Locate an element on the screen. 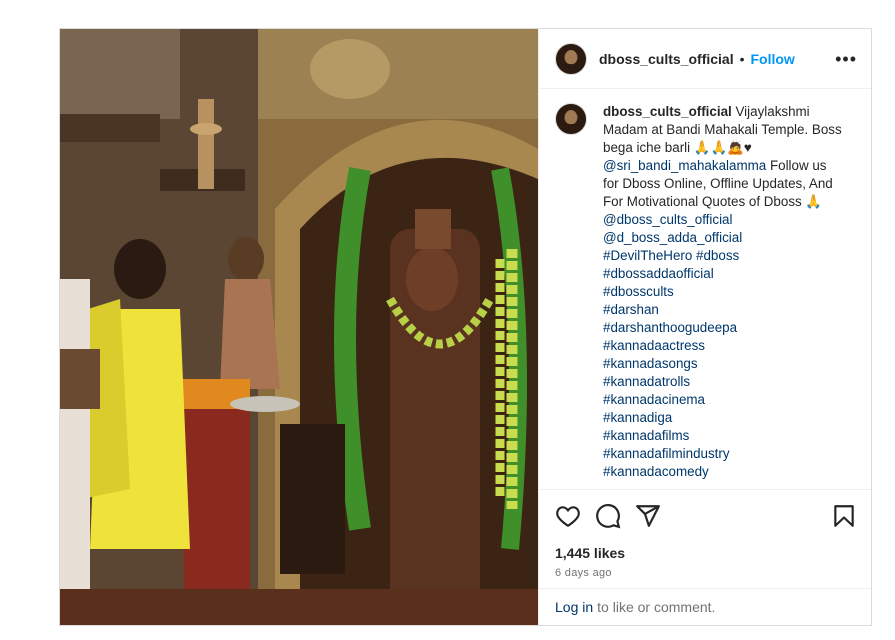  hashtag-link: #dbosscults is located at coordinates (723, 292).